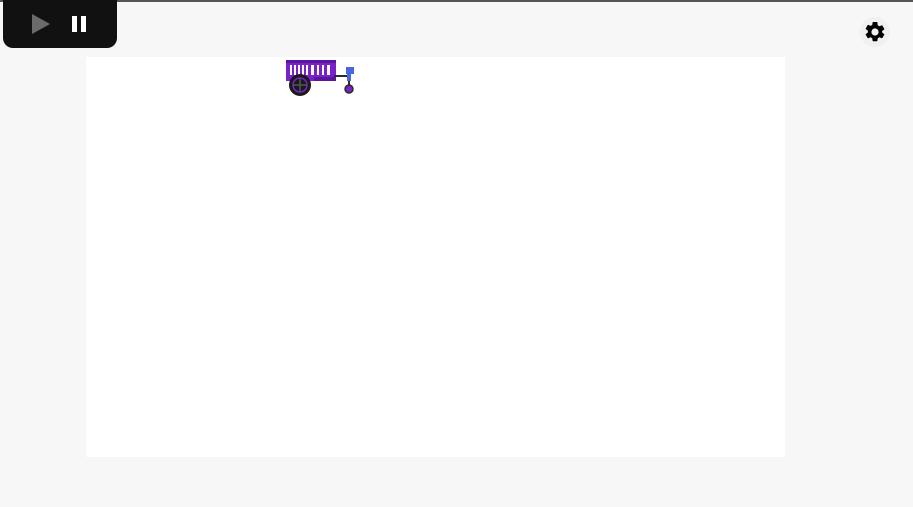 This screenshot has width=913, height=507. I want to click on play-icon, so click(41, 24).